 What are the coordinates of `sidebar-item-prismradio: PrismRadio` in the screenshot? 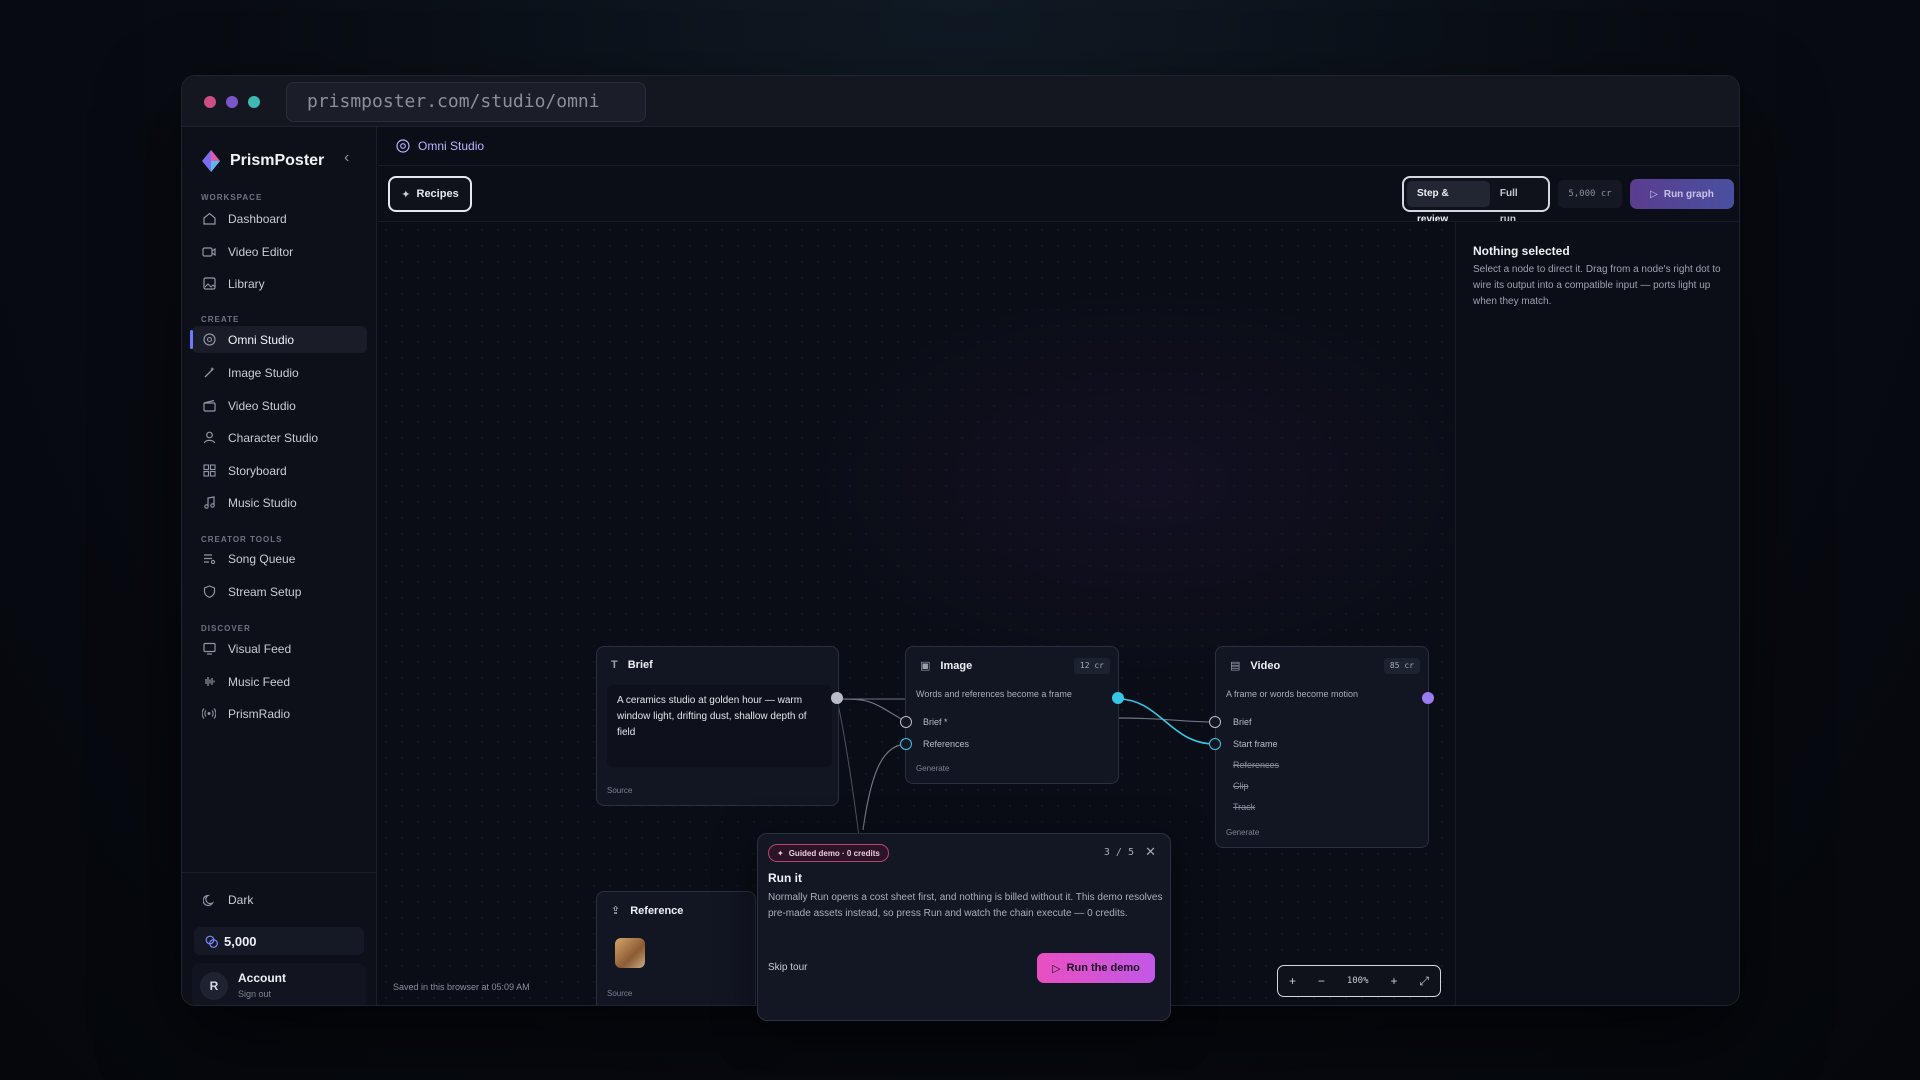 It's located at (279, 713).